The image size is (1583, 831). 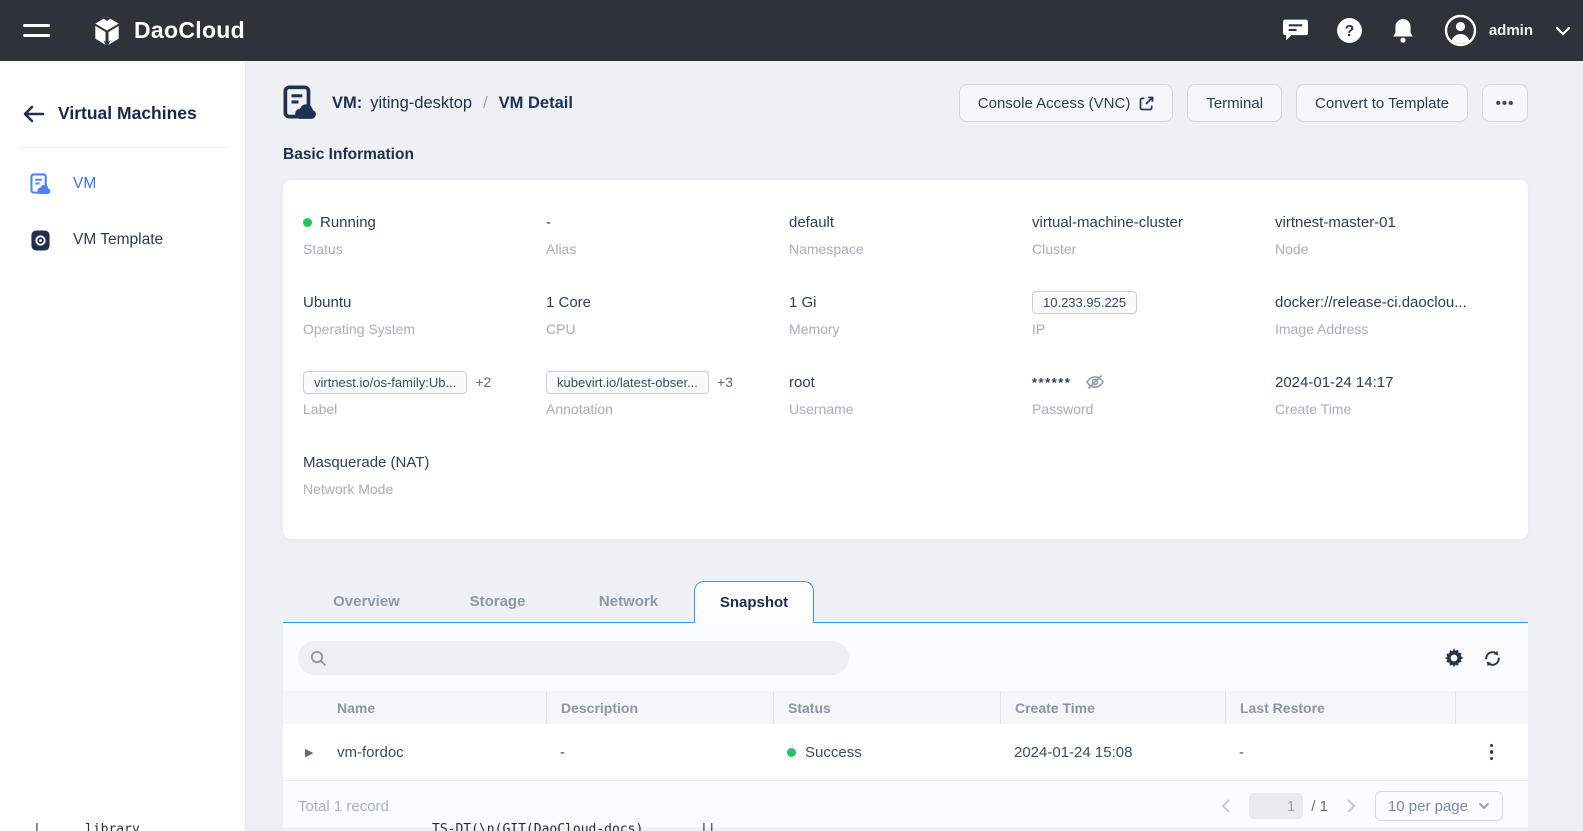 What do you see at coordinates (1241, 752) in the screenshot?
I see `snapshot-last-restore: -` at bounding box center [1241, 752].